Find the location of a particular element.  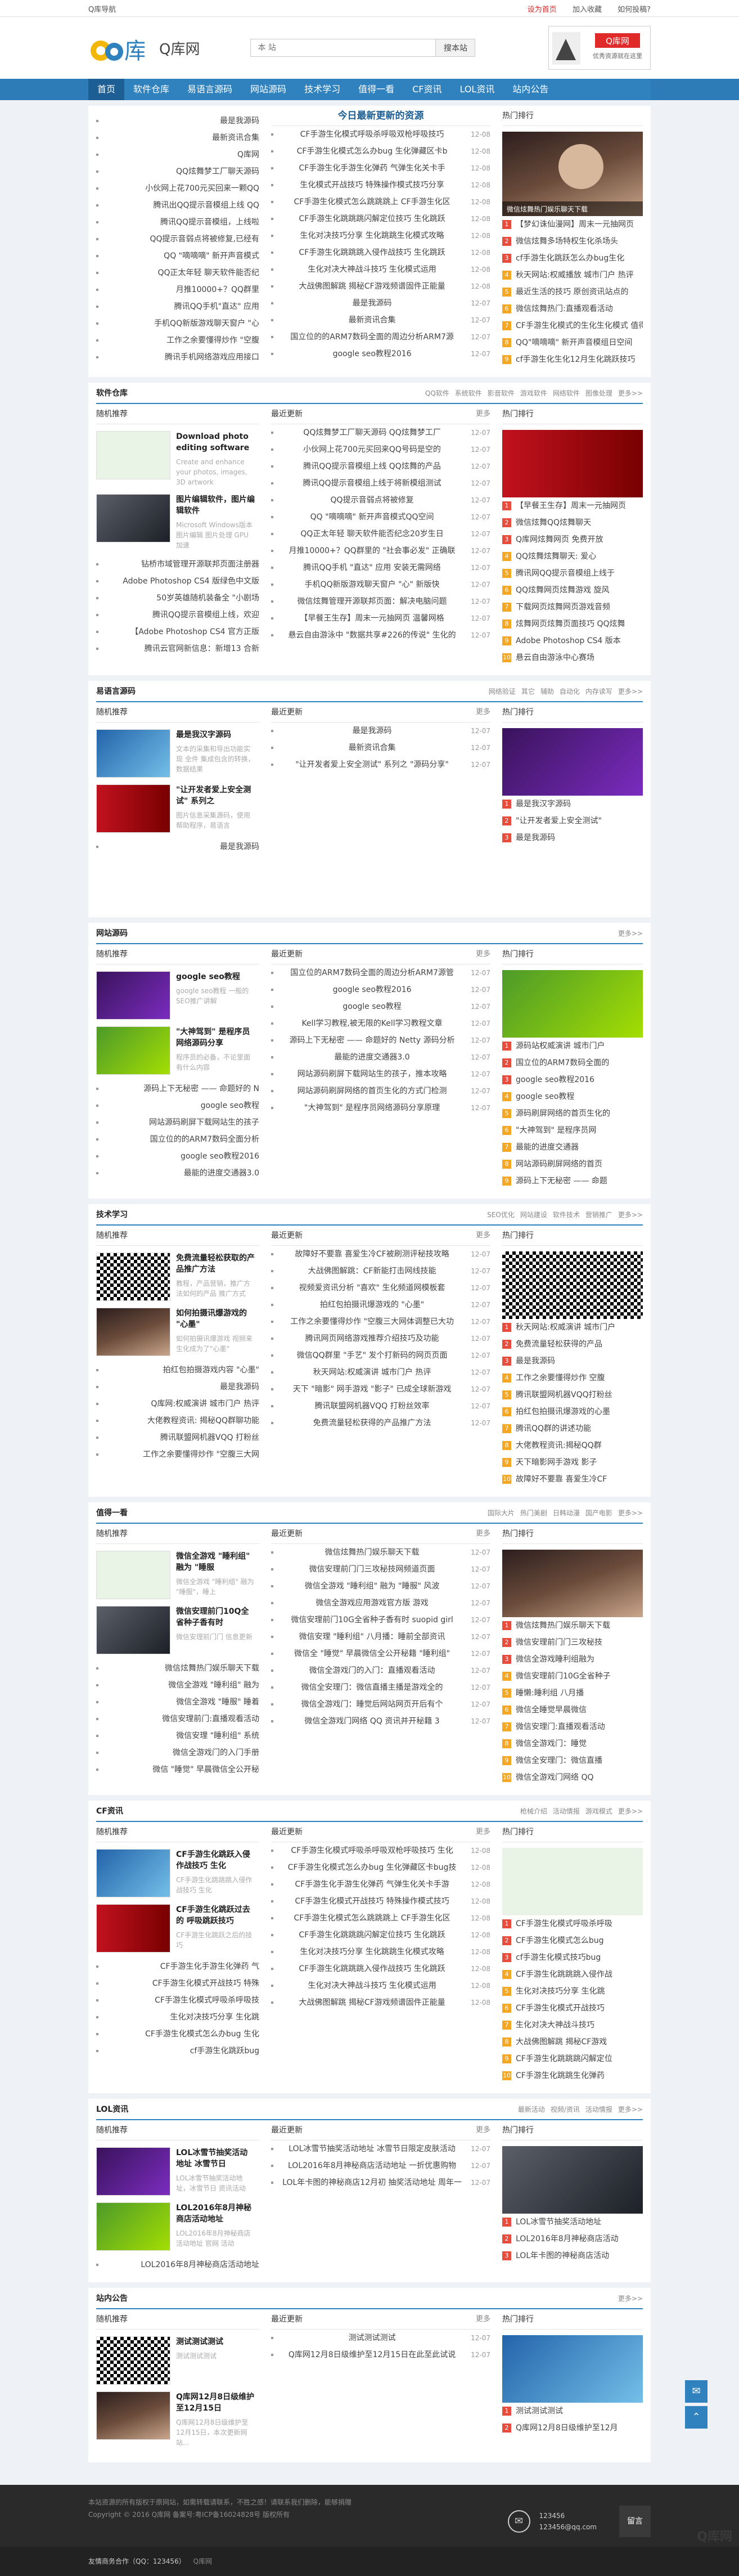

rank-item: 6 微信全睡觉早晨微信 is located at coordinates (573, 1710).